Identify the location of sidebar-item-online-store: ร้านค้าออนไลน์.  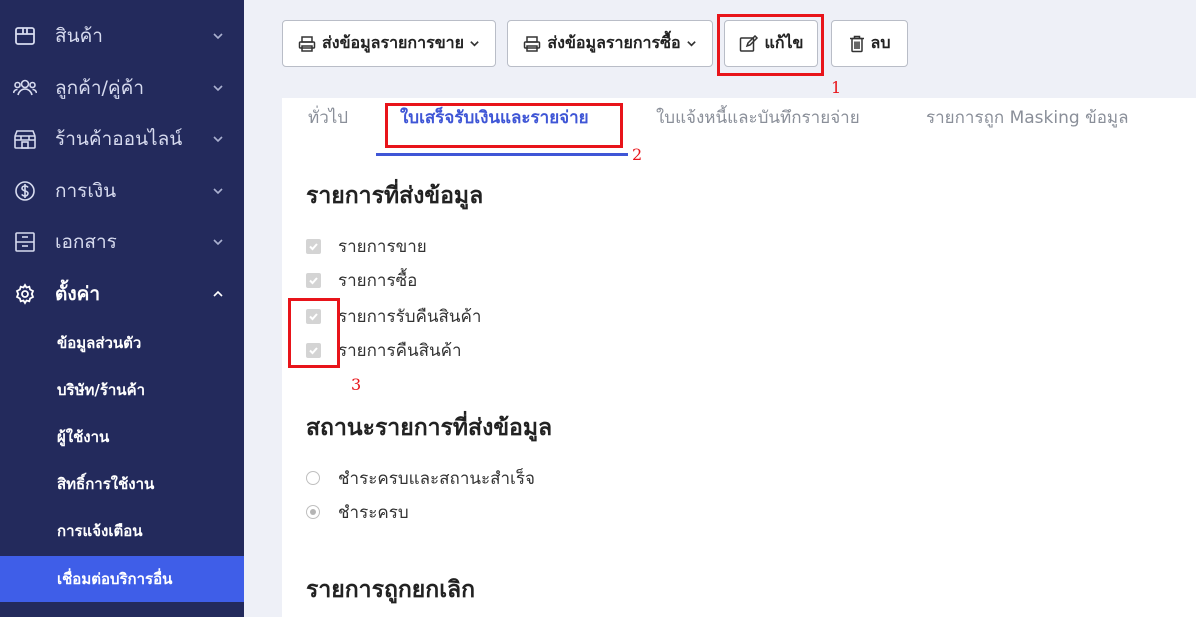
(122, 139).